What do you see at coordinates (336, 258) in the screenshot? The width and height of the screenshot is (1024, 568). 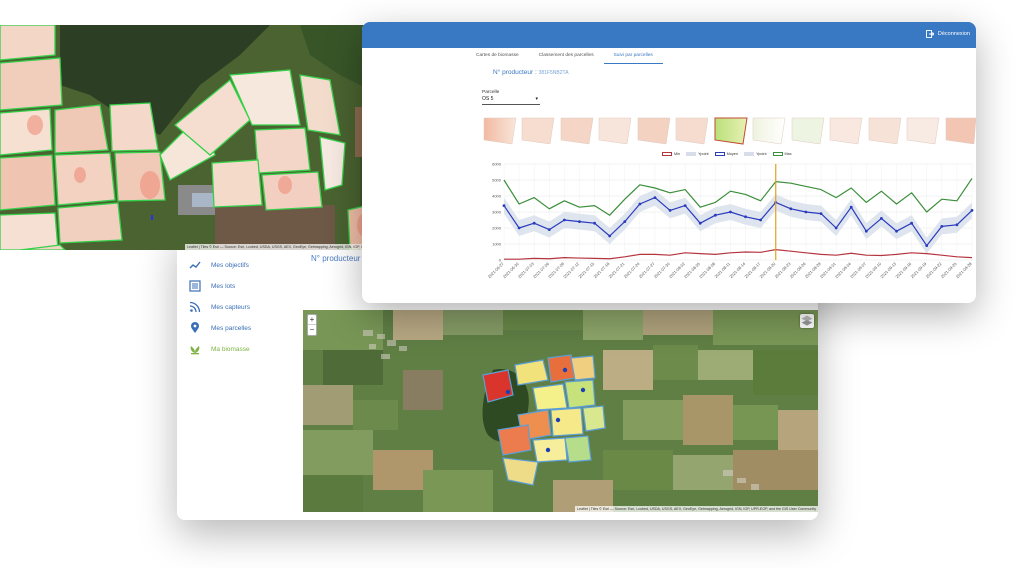 I see `producer-heading: N° producteur` at bounding box center [336, 258].